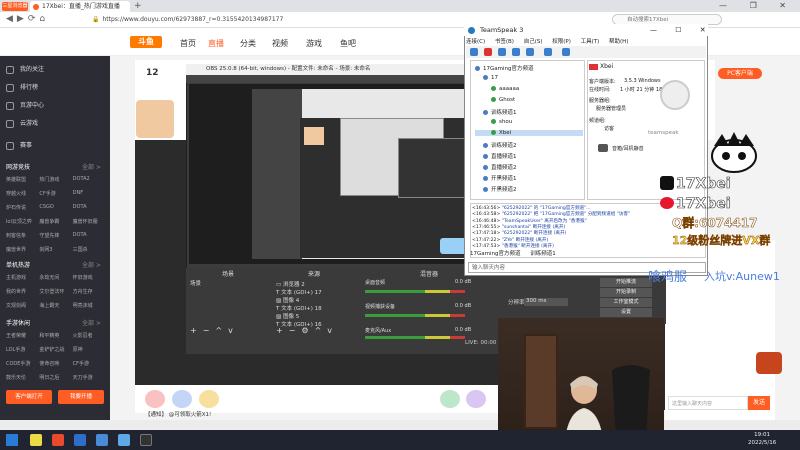  Describe the element at coordinates (22, 377) in the screenshot. I see `game-category-link: 鼓乐天伦` at that location.